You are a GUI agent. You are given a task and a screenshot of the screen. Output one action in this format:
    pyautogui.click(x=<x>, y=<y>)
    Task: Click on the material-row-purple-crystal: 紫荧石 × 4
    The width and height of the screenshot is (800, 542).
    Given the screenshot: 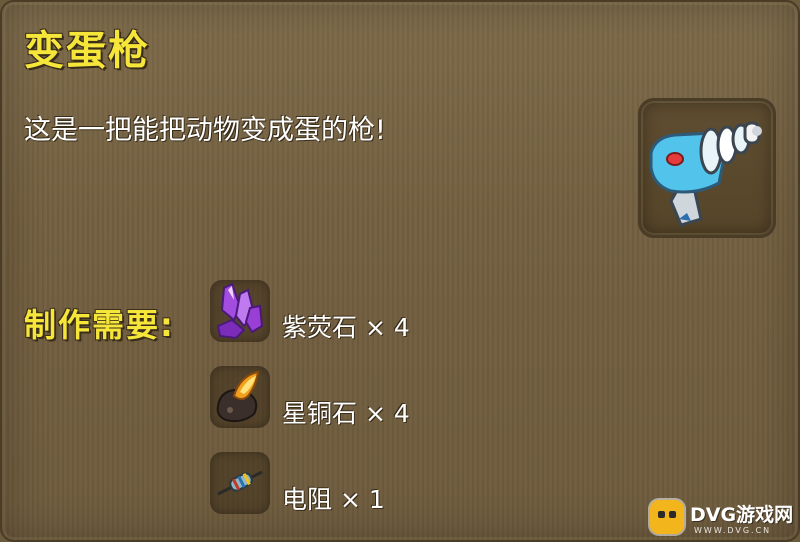 What is the action you would take?
    pyautogui.click(x=340, y=311)
    